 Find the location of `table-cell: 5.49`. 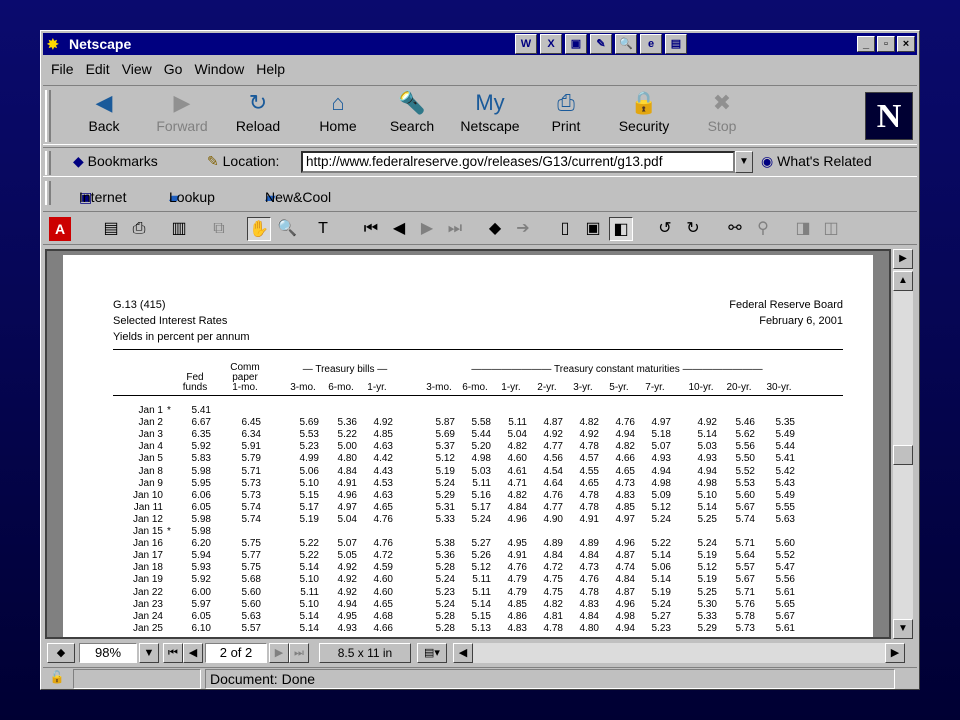

table-cell: 5.49 is located at coordinates (785, 495).